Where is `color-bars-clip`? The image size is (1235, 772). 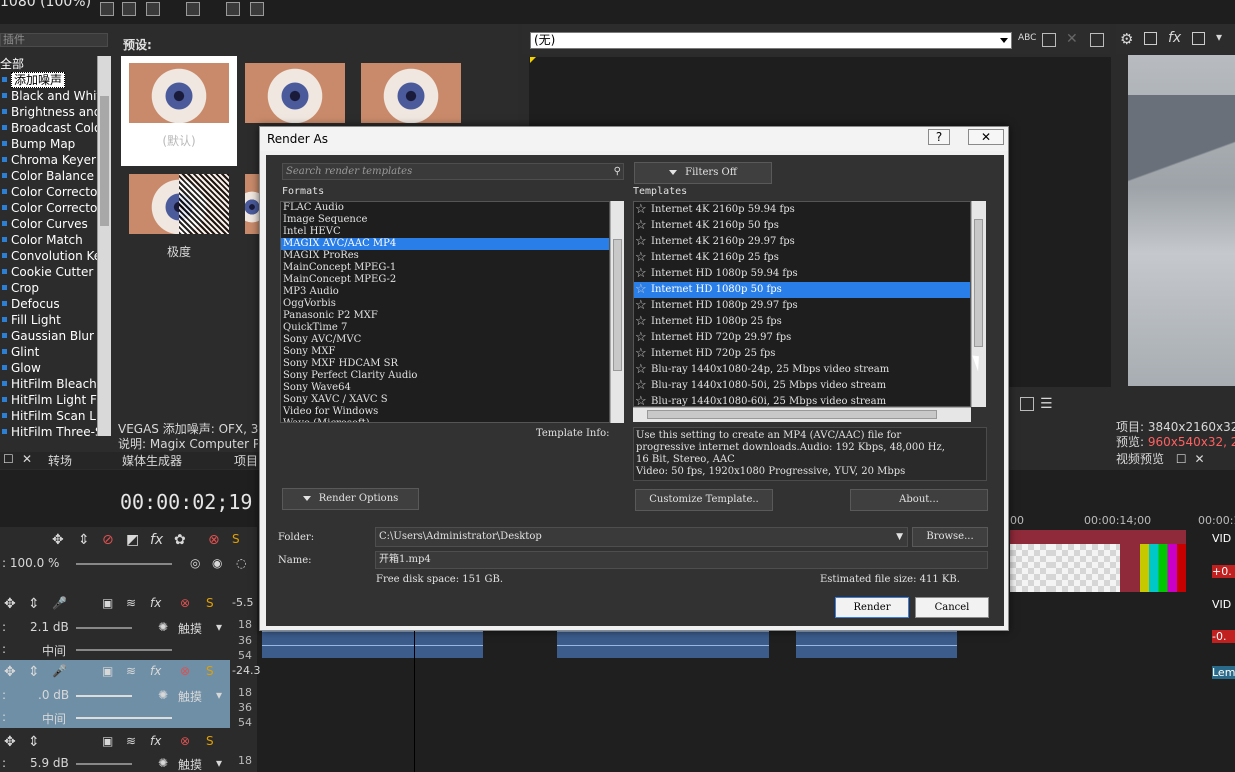
color-bars-clip is located at coordinates (1163, 568).